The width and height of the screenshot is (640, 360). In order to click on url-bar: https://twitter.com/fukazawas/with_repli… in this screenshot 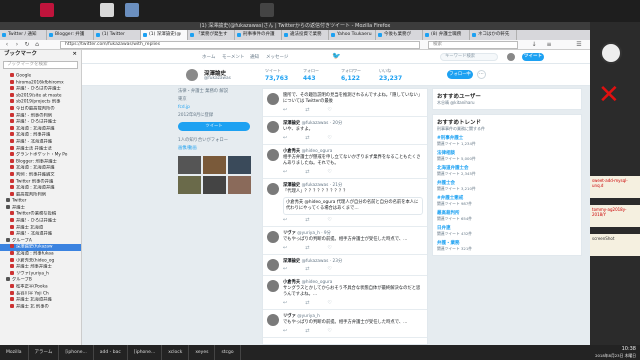, I will do `click(240, 45)`.